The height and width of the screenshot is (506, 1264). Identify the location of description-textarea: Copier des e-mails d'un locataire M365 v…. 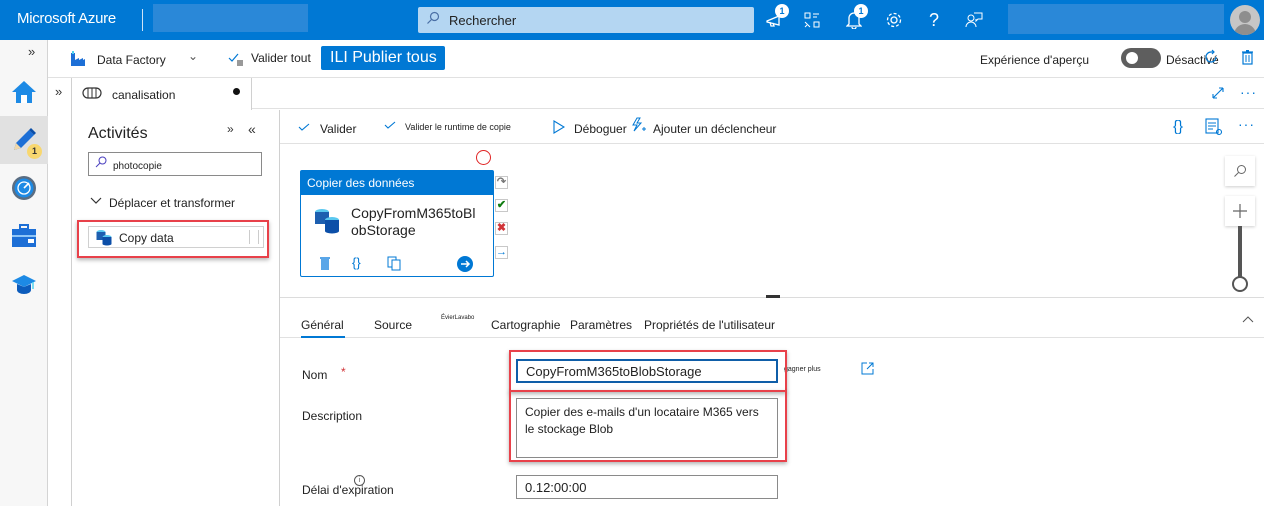
(647, 428).